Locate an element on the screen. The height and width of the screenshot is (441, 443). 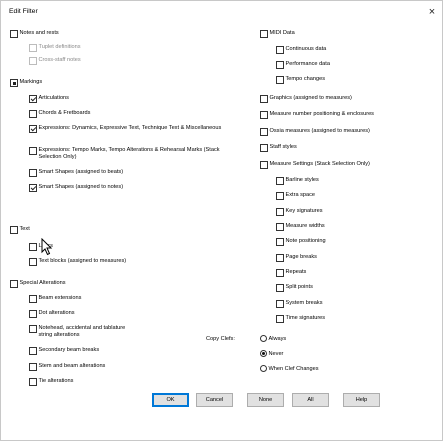
barline-styles-checkbox: Barline styles is located at coordinates (297, 181).